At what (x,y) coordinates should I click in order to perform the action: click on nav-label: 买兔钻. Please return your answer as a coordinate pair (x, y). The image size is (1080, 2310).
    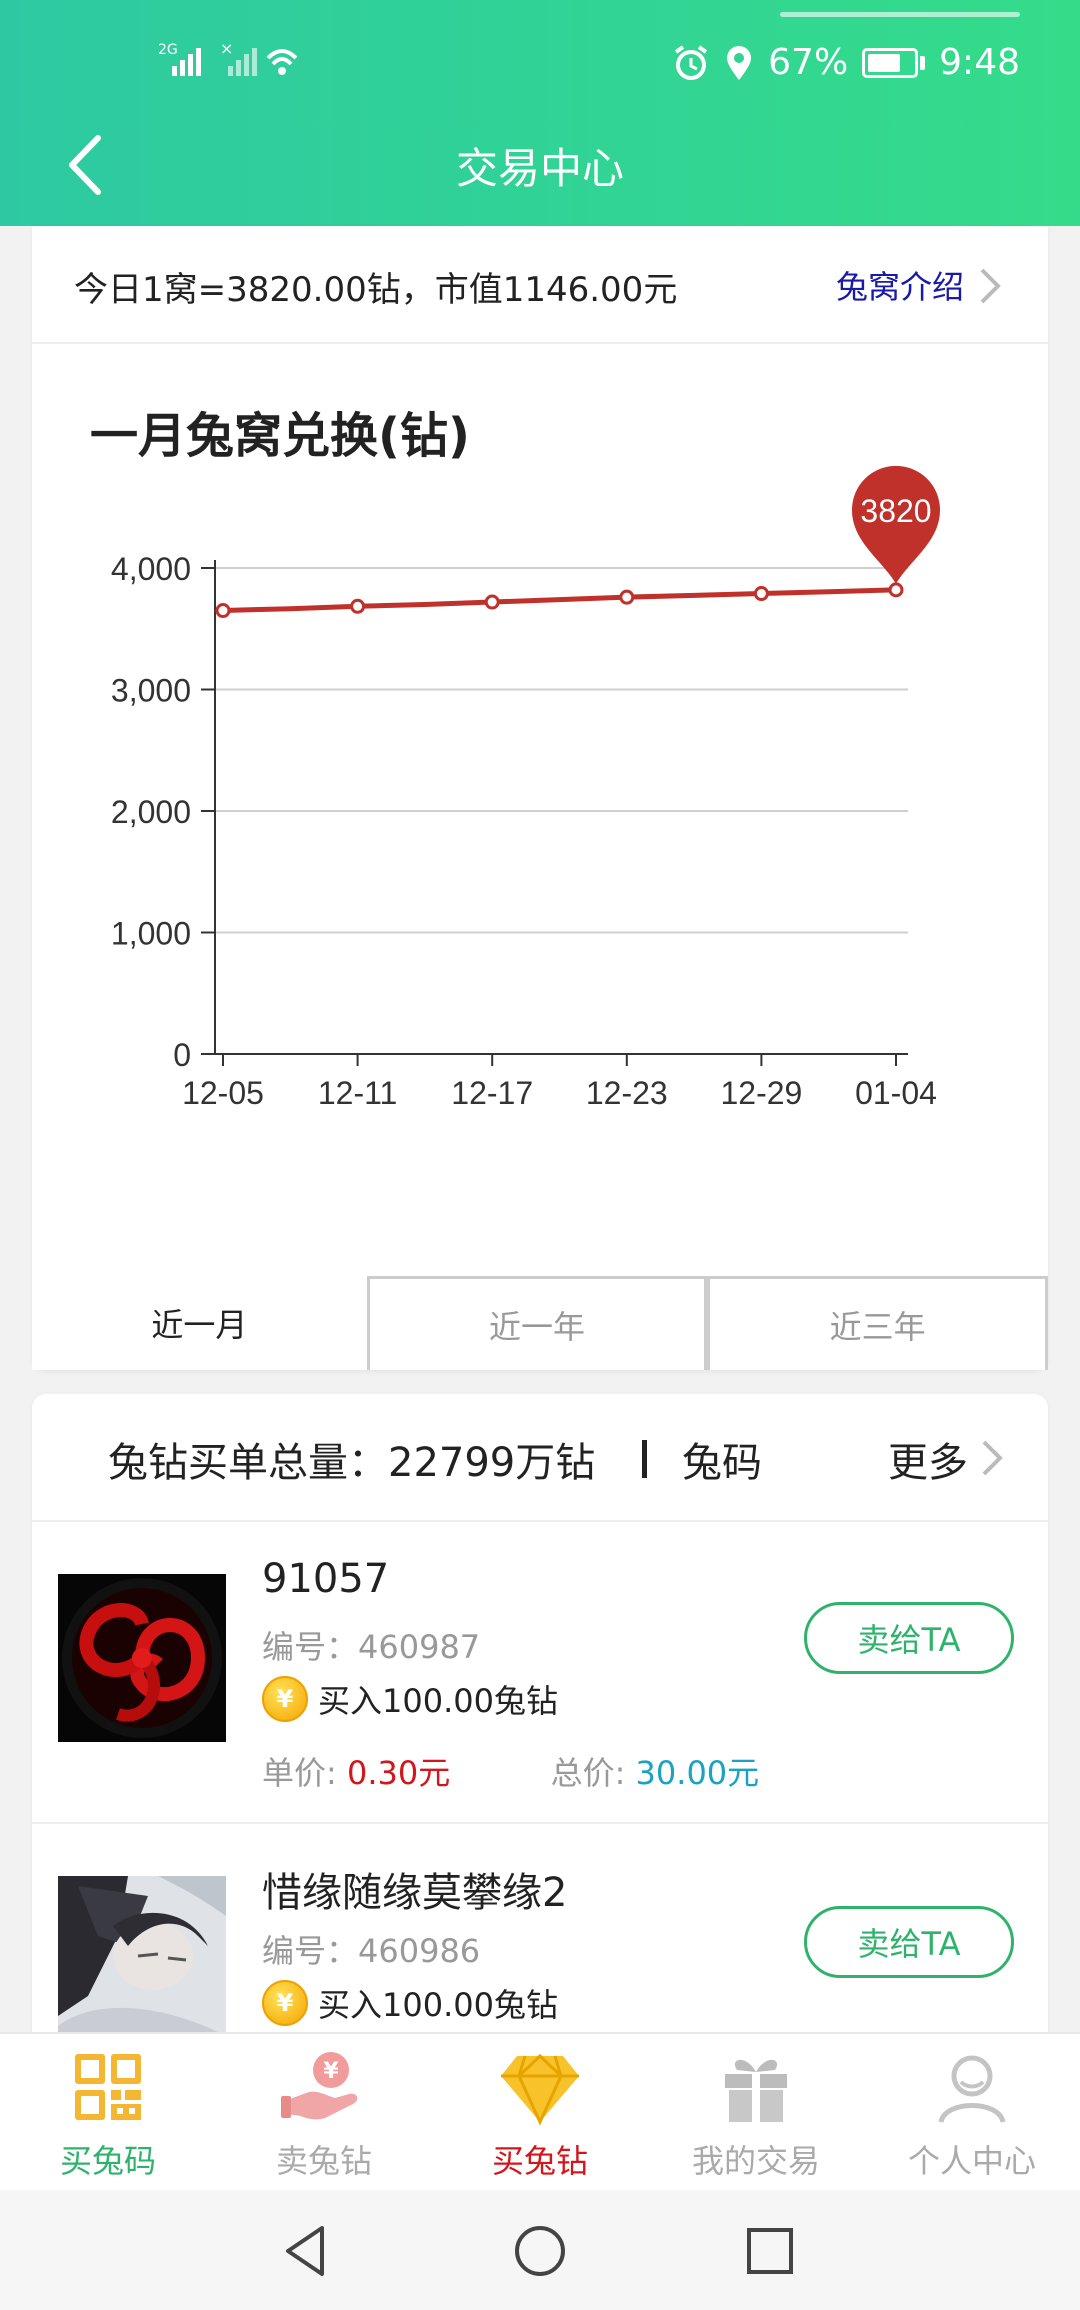
    Looking at the image, I should click on (539, 2161).